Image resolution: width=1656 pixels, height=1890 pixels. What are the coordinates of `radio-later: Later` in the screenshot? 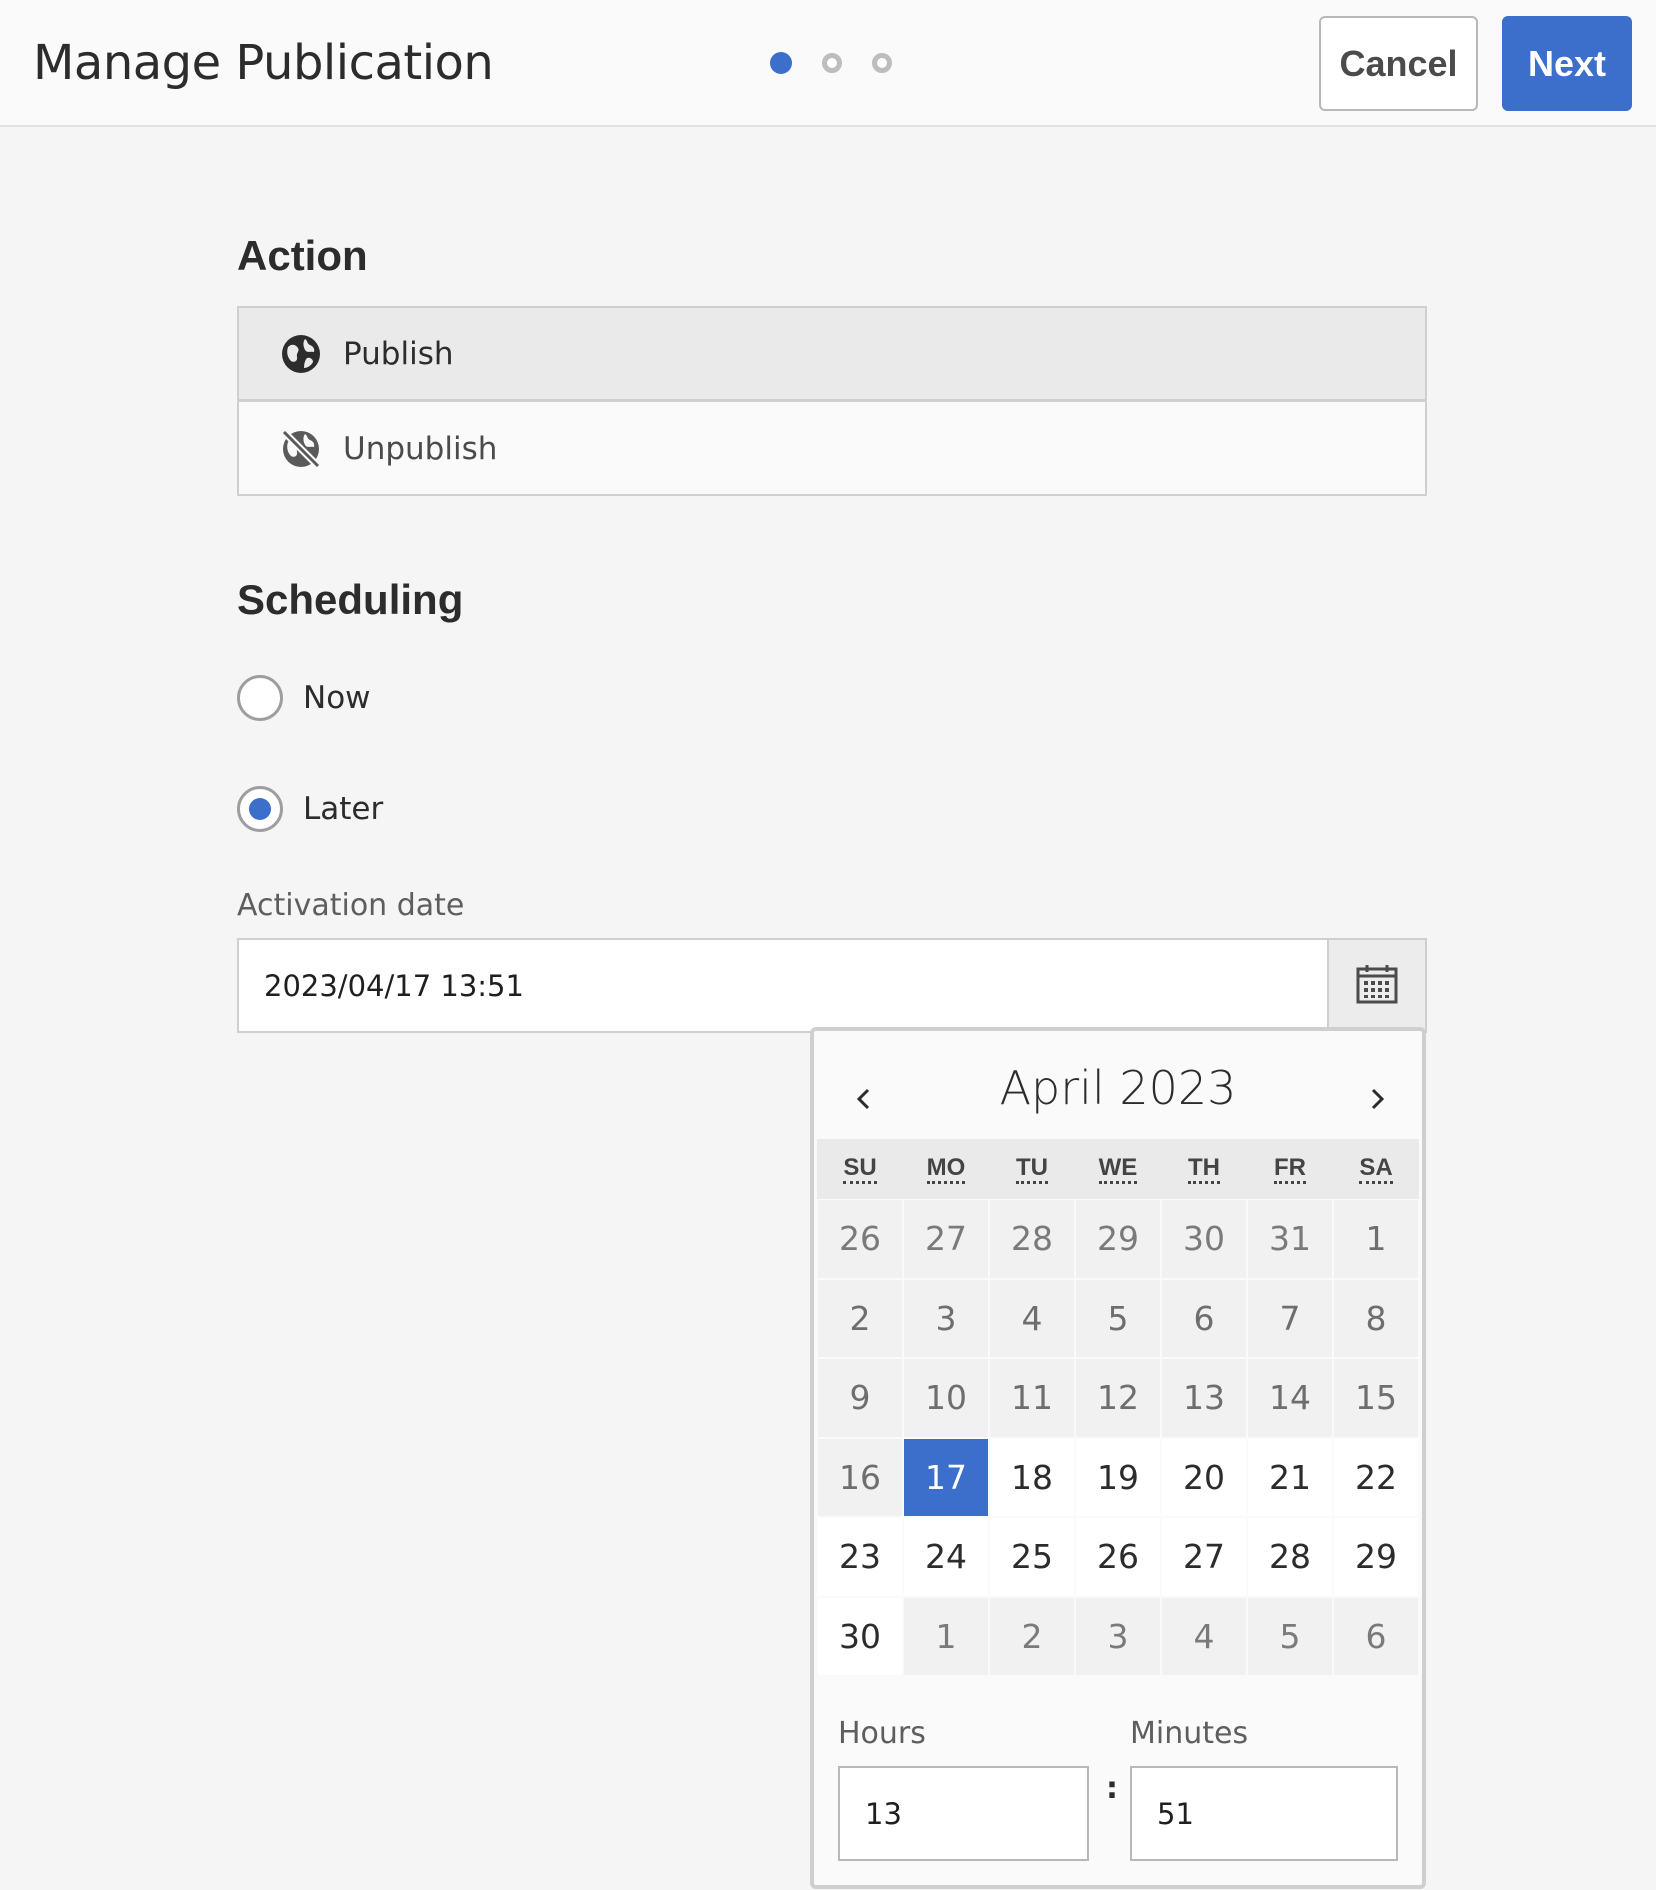 It's located at (310, 809).